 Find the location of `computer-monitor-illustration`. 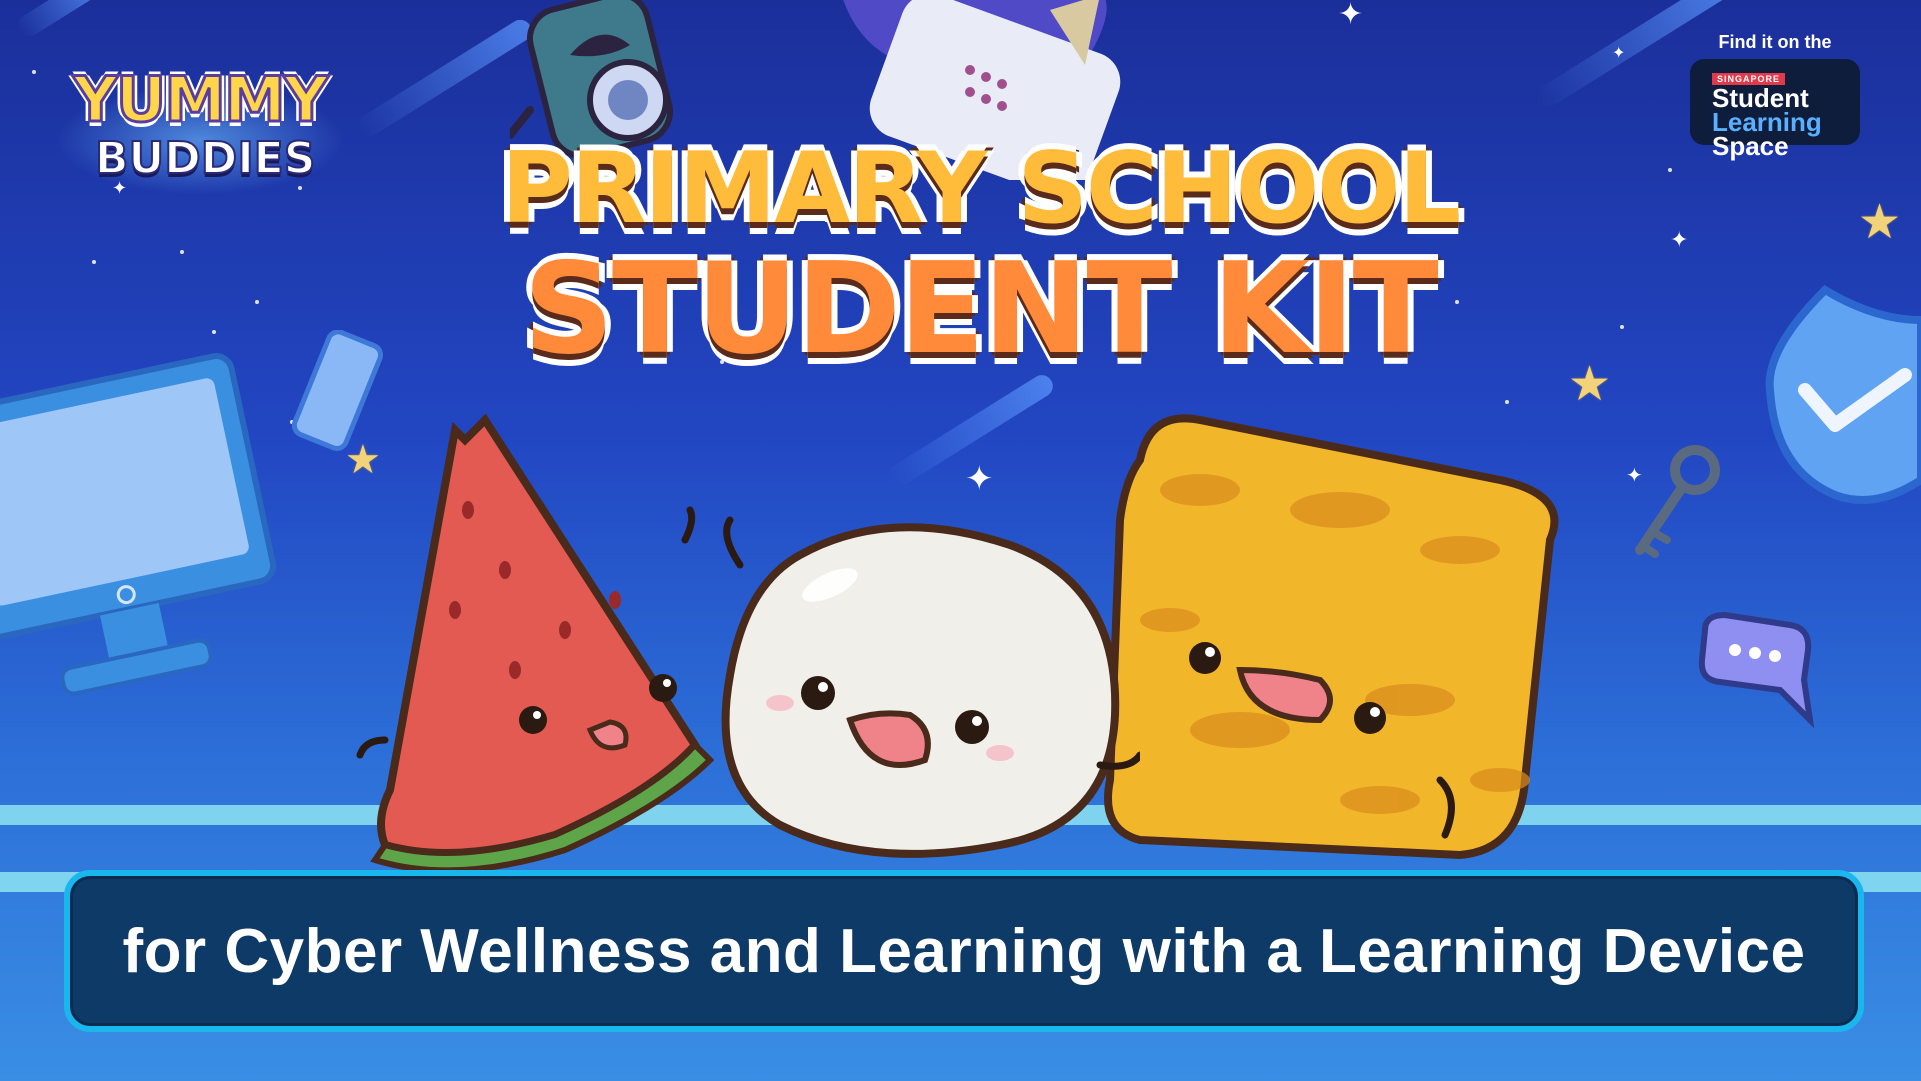

computer-monitor-illustration is located at coordinates (138, 524).